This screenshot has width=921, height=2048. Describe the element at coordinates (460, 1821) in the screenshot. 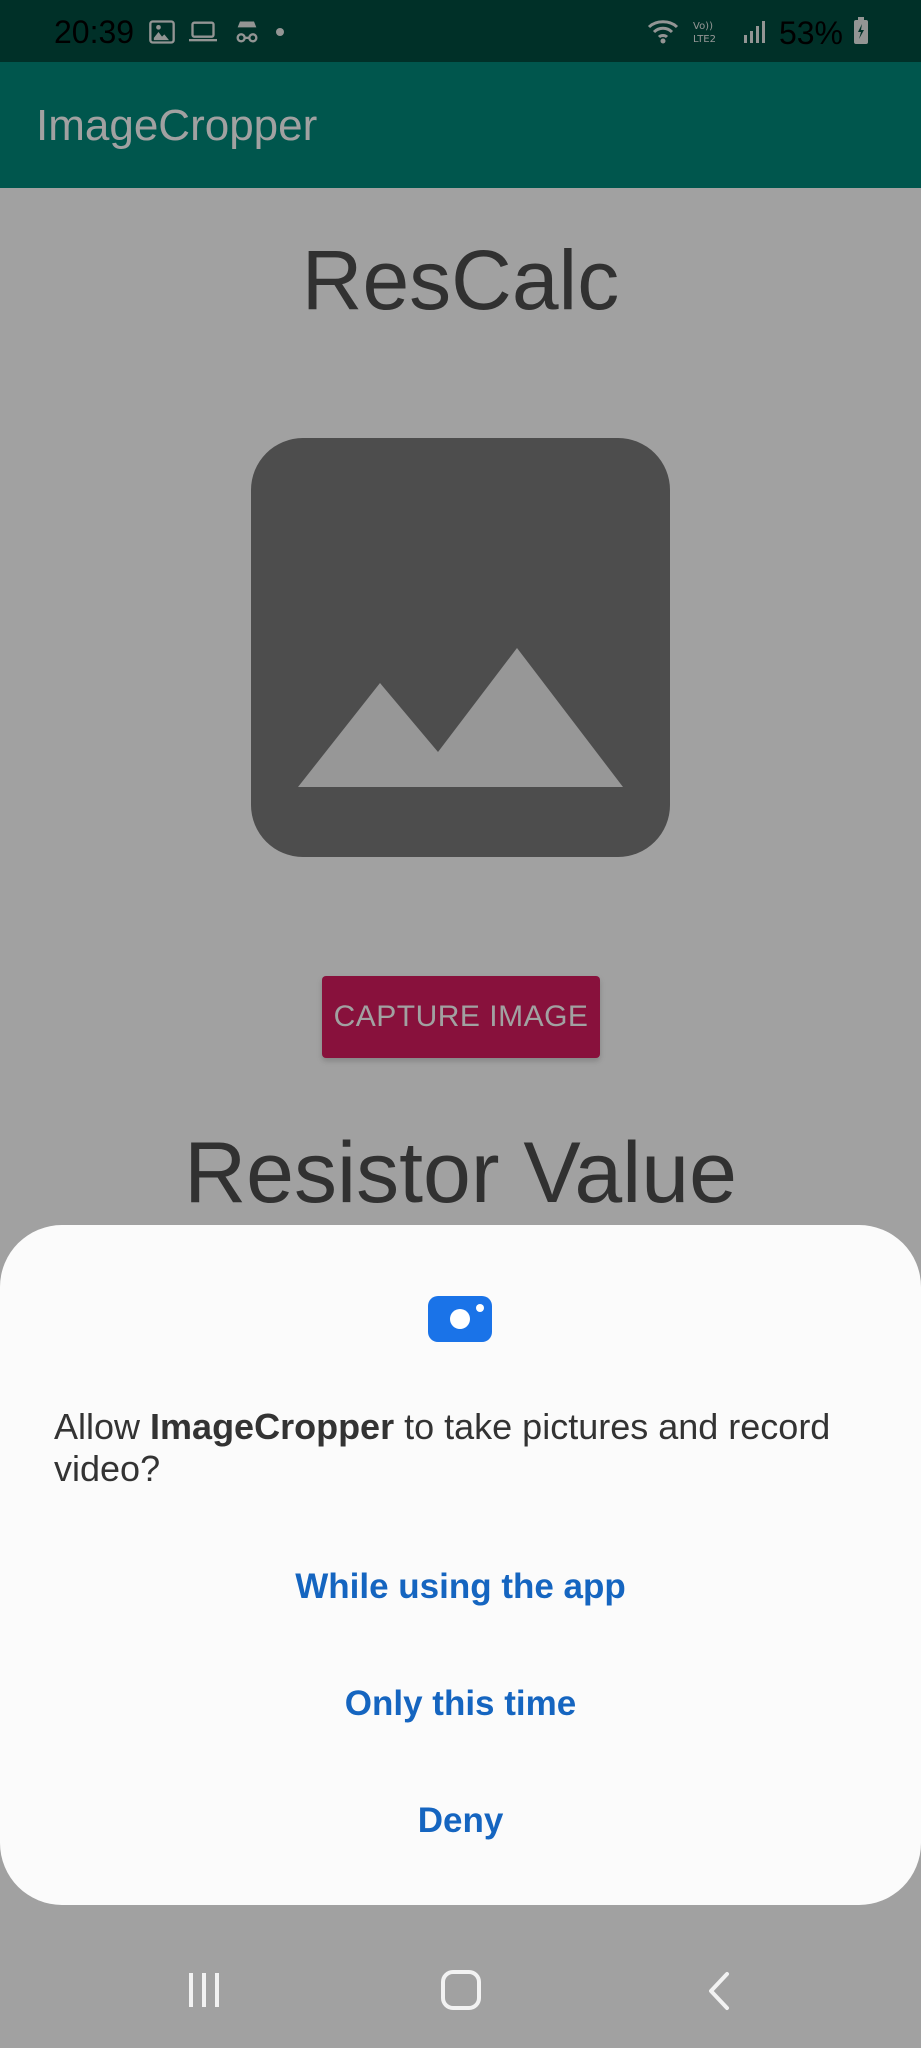

I see `deny-button: Deny` at that location.